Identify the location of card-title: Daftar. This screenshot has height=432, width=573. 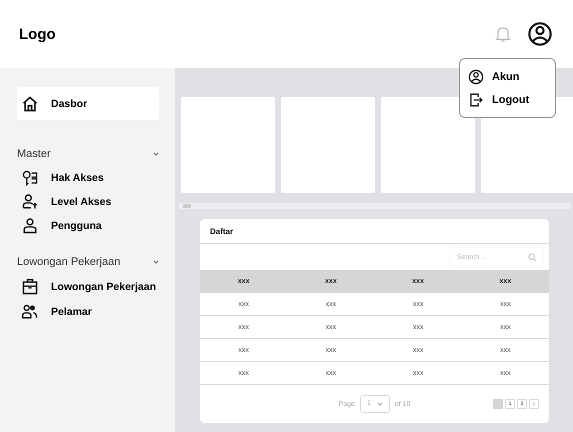
(374, 231).